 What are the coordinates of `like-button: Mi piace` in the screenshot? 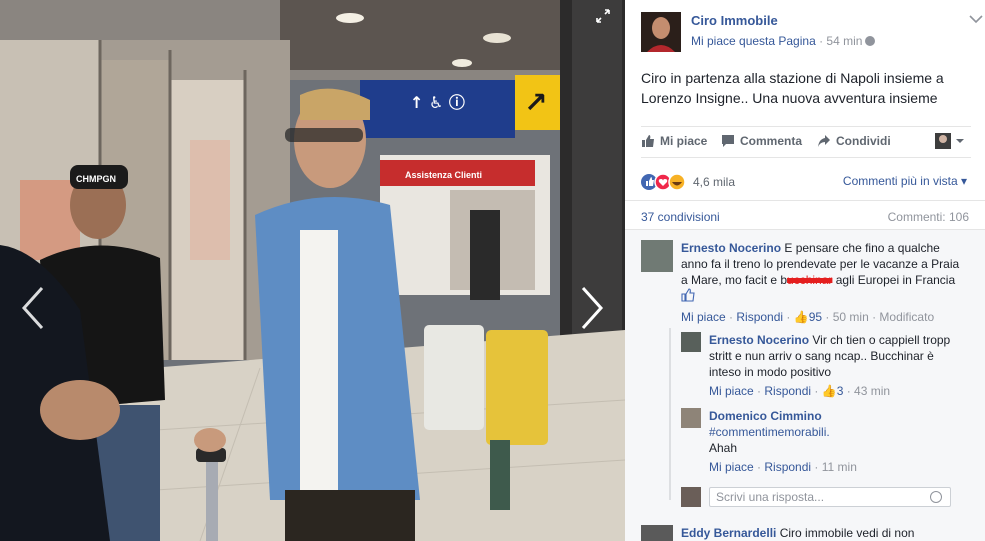 It's located at (674, 141).